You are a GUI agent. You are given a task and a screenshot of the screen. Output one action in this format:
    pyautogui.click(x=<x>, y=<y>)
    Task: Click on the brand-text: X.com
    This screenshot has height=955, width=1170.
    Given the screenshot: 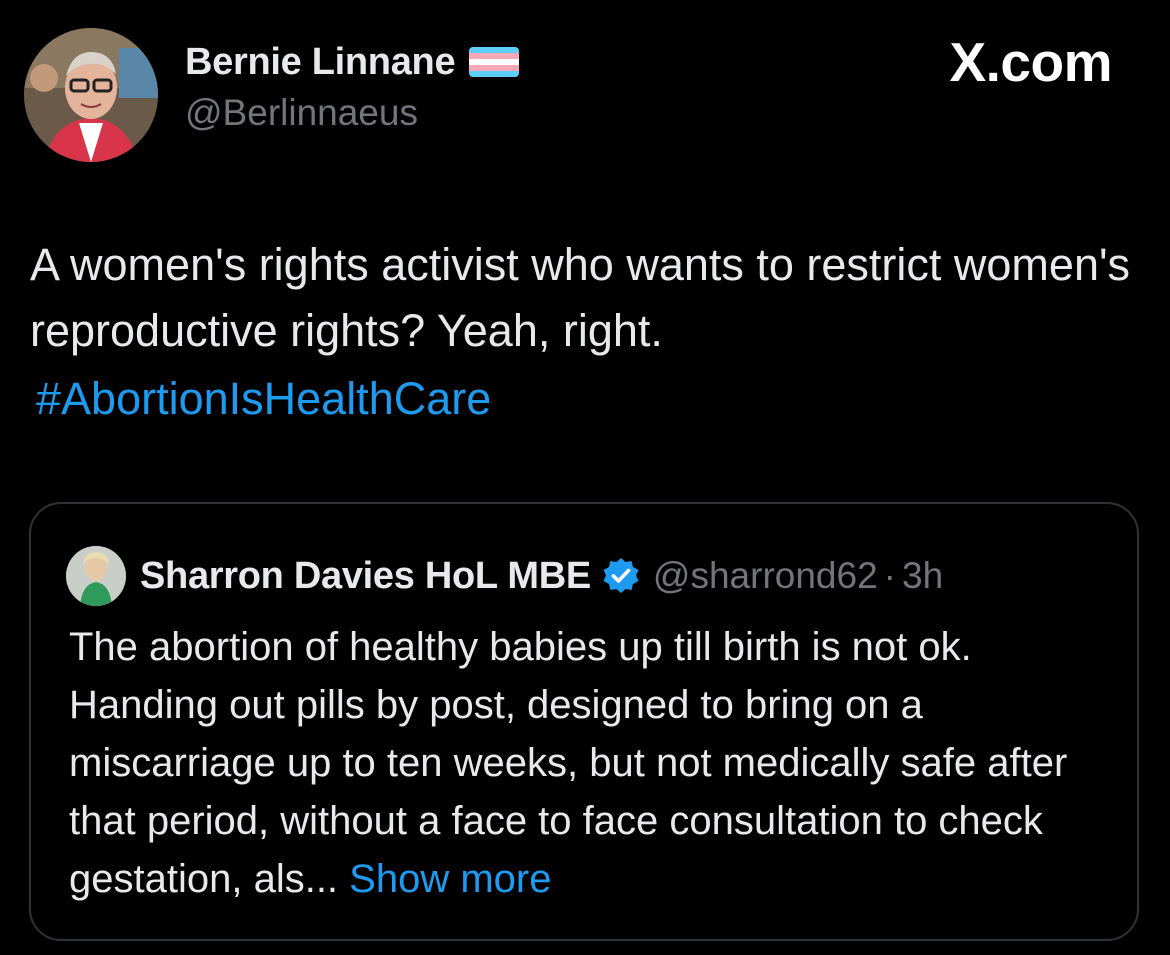 What is the action you would take?
    pyautogui.click(x=1030, y=62)
    